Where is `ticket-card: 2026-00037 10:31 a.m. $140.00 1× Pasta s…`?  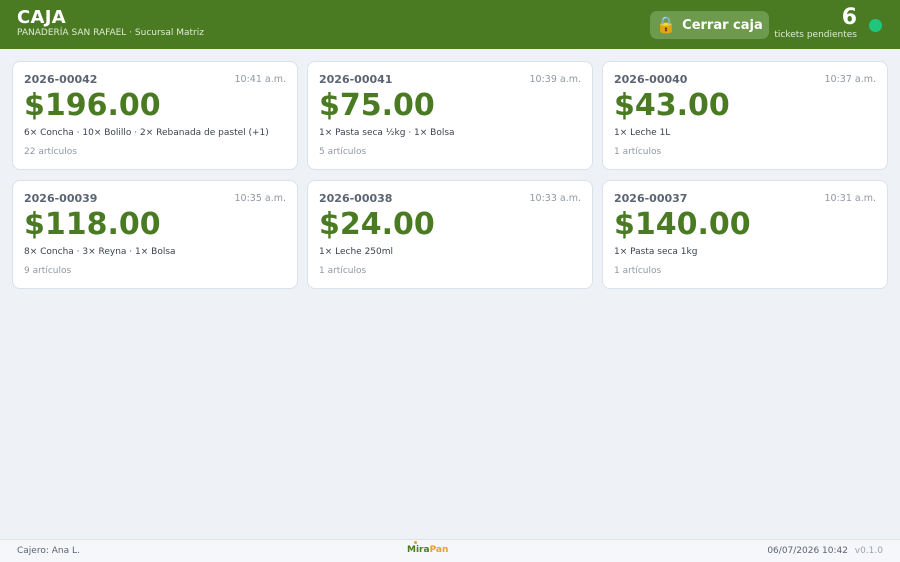 ticket-card: 2026-00037 10:31 a.m. $140.00 1× Pasta s… is located at coordinates (745, 234).